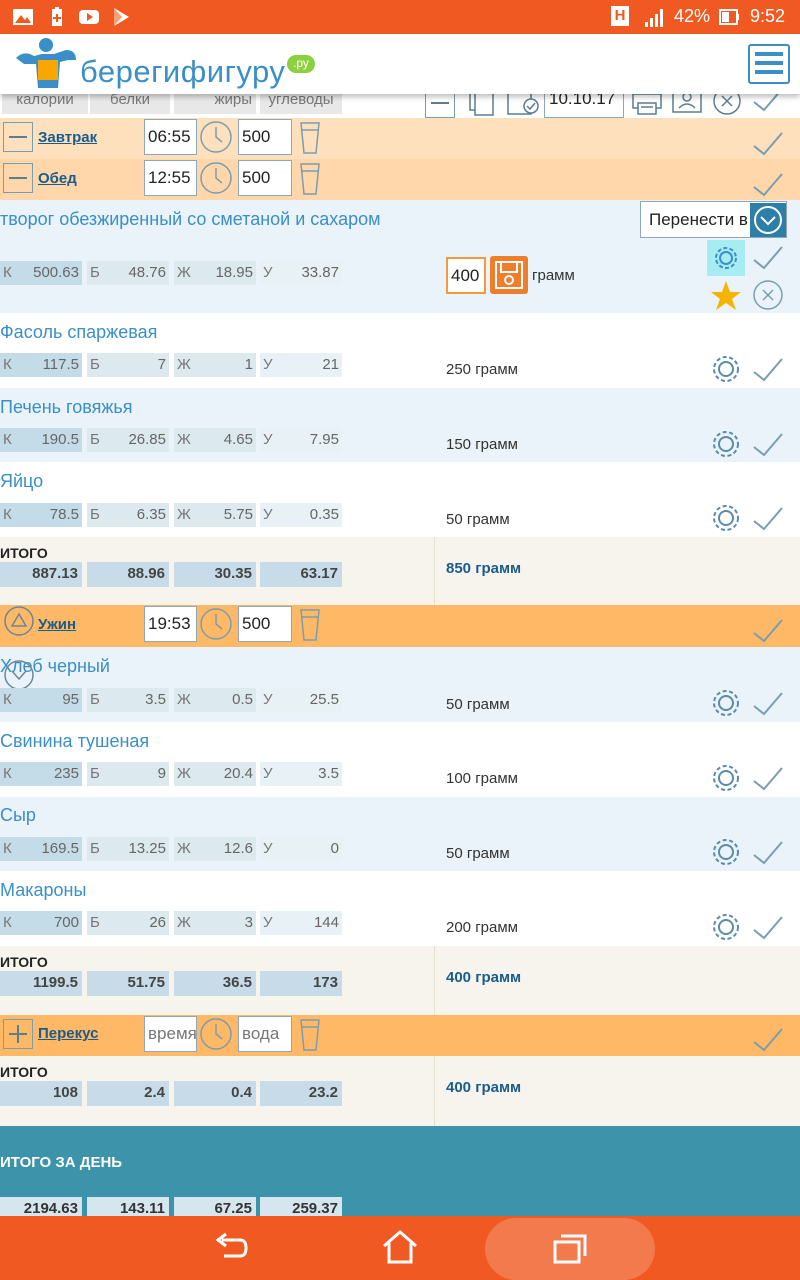  Describe the element at coordinates (768, 220) in the screenshot. I see `chevron-down-circle-icon` at that location.